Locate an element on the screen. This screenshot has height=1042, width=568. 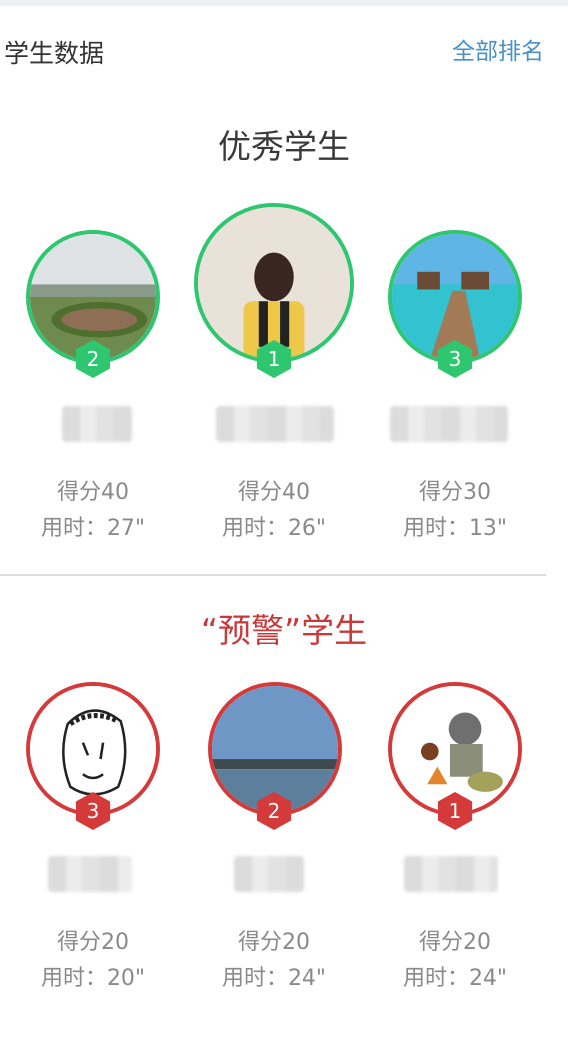
page-title: 学生数据 is located at coordinates (54, 53).